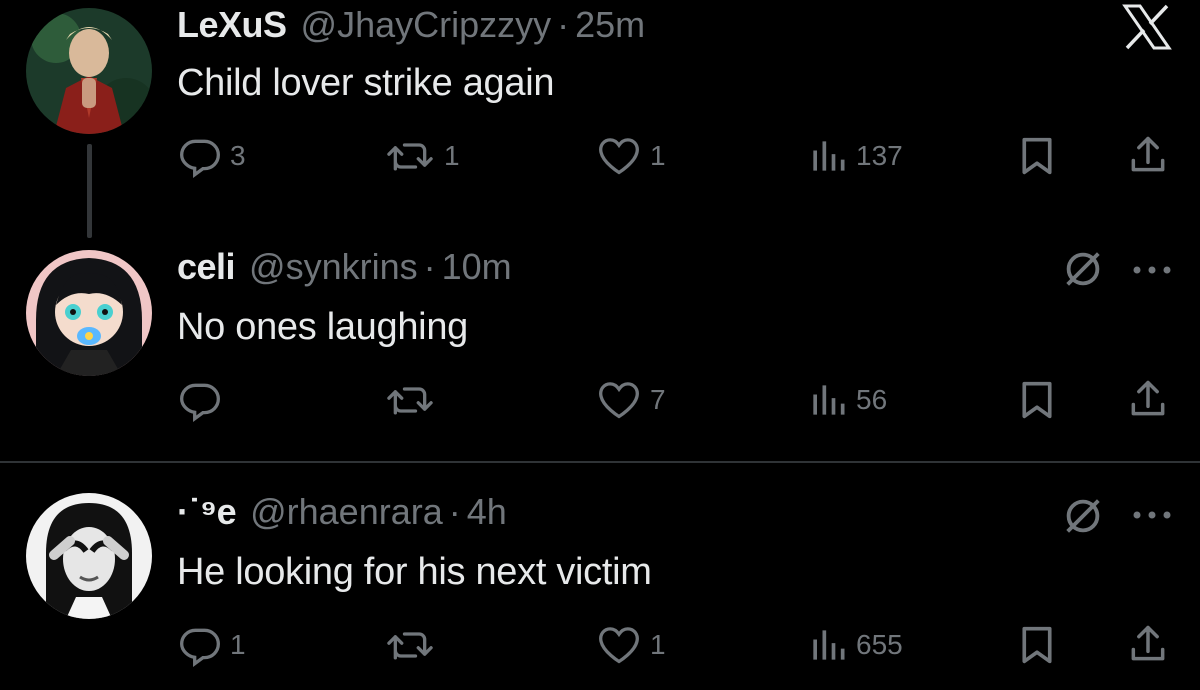 The width and height of the screenshot is (1200, 690). Describe the element at coordinates (333, 267) in the screenshot. I see `user-handle: @synkrins` at that location.